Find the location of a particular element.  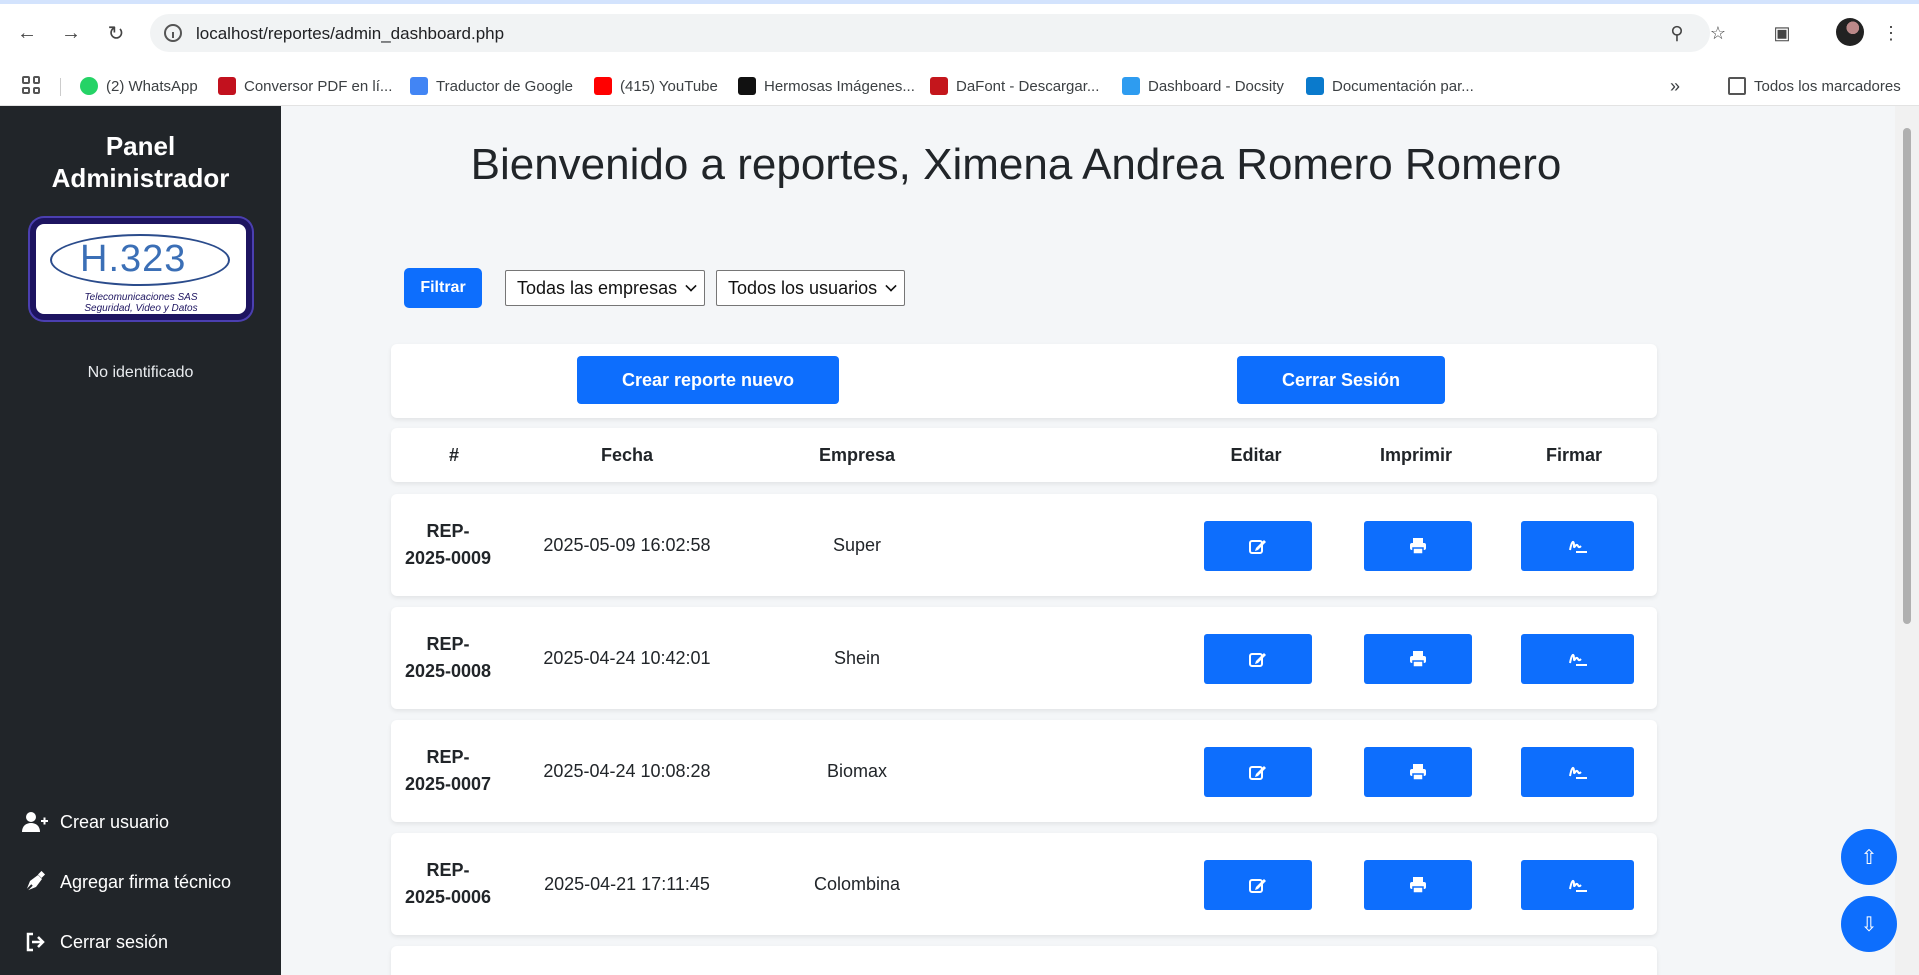

sidebar-item-cerrar-sesion: Cerrar sesión is located at coordinates (95, 942).